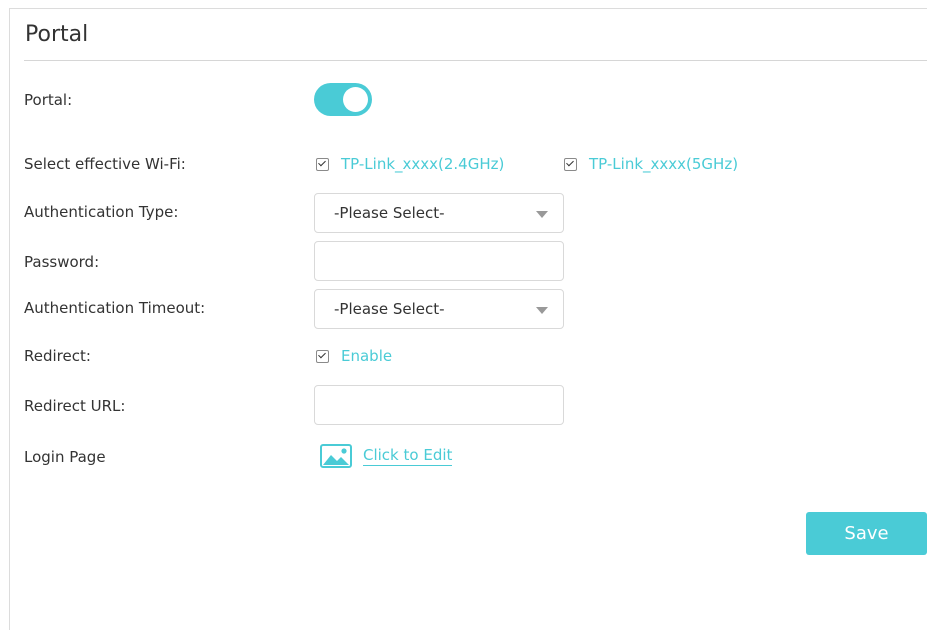 Image resolution: width=927 pixels, height=630 pixels. Describe the element at coordinates (423, 164) in the screenshot. I see `wifi-option-label-2g: TP-Link_xxxx(2.4GHz)` at that location.